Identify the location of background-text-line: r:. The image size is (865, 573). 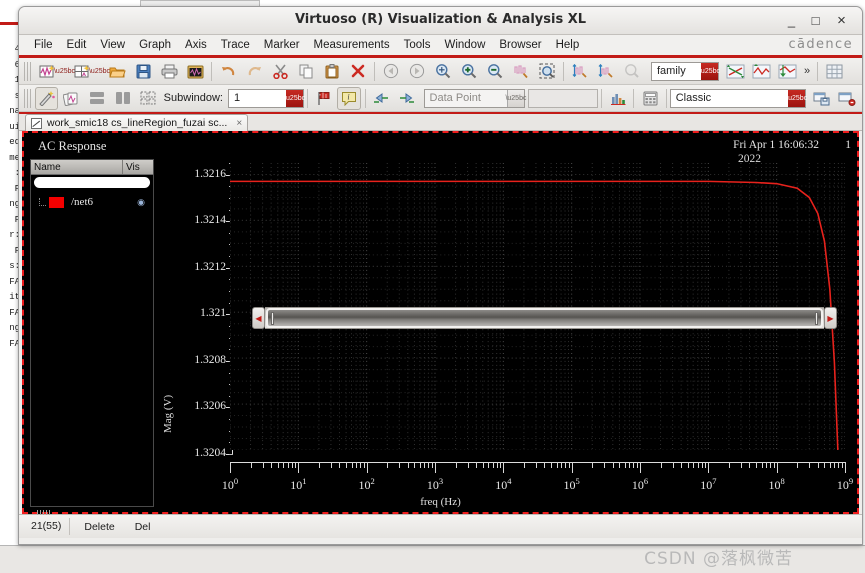
(14, 235).